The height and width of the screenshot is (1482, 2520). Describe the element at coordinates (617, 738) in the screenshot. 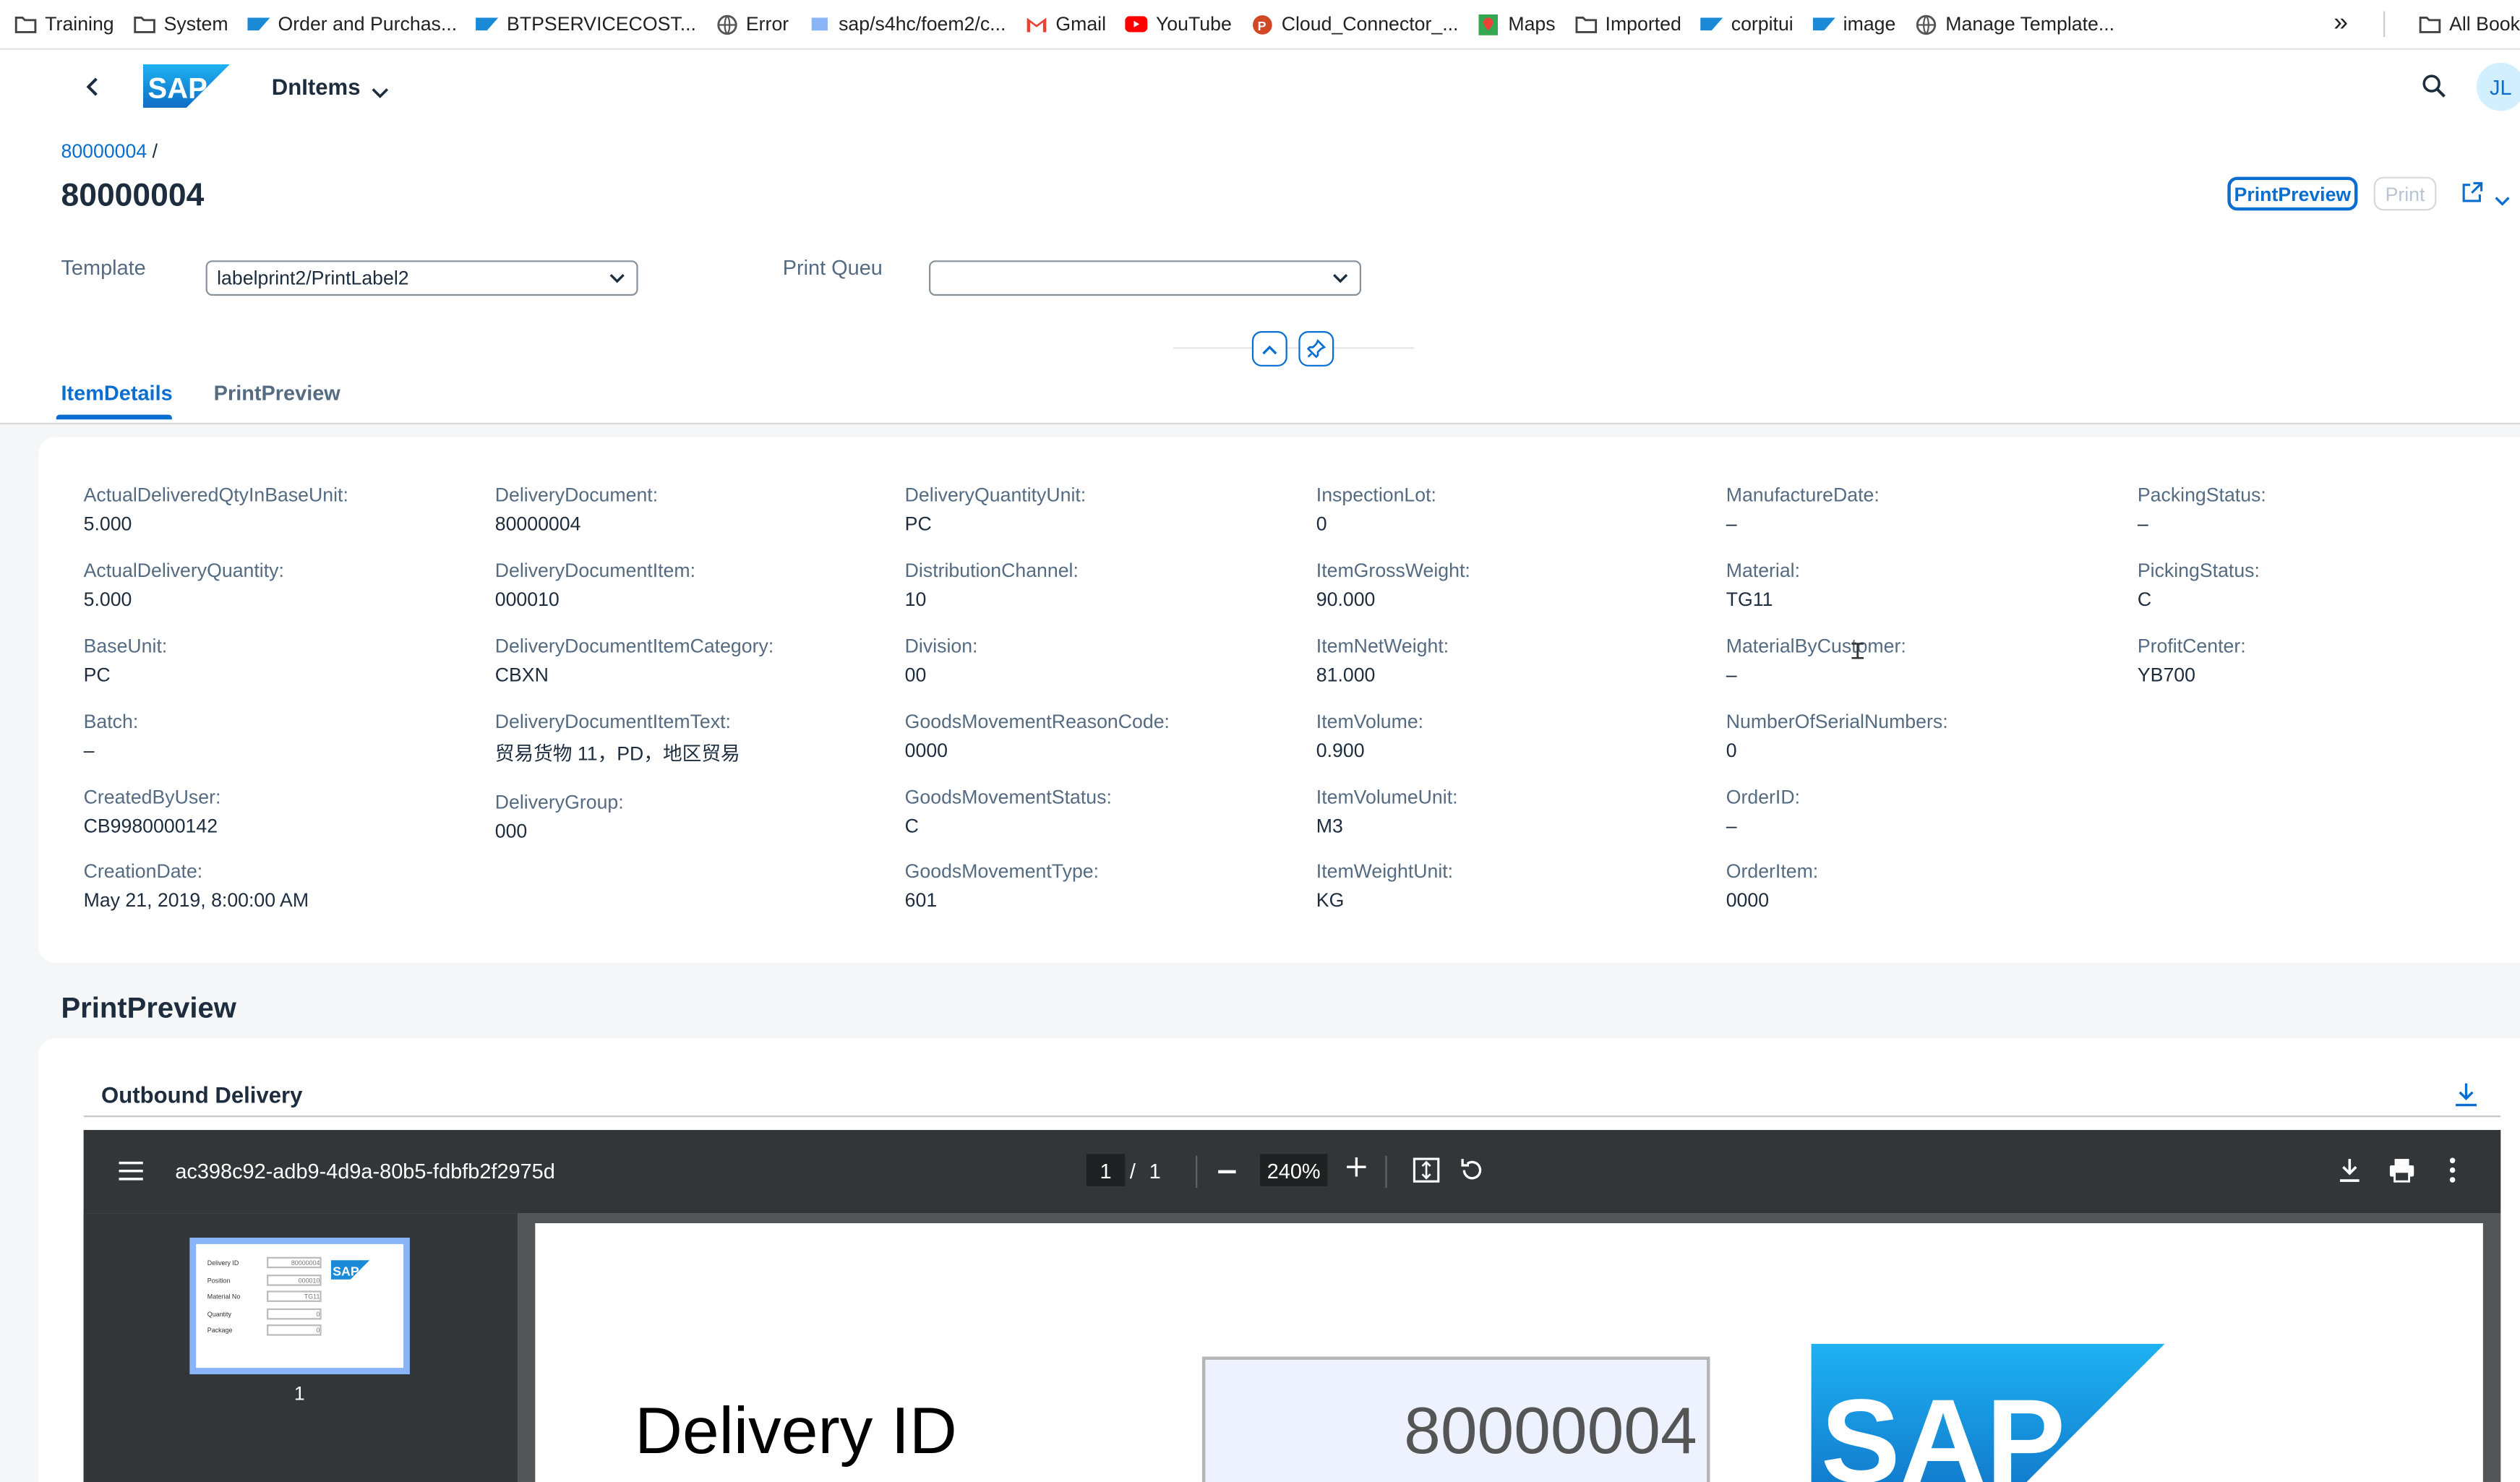

I see `detail-field: DeliveryDocumentItemText: 贸易货物 11，PD，地区贸易` at that location.